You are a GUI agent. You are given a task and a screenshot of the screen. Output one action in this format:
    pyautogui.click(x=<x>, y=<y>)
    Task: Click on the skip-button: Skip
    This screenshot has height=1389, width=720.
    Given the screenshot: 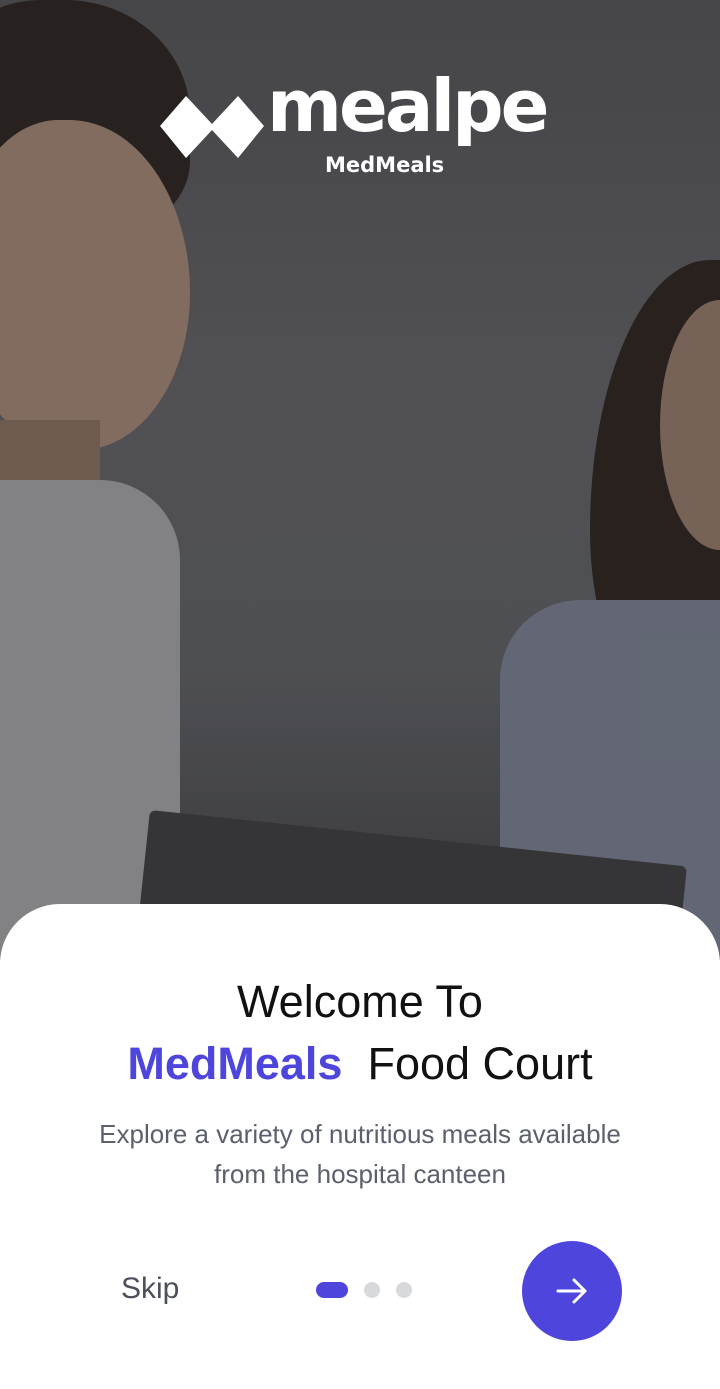 What is the action you would take?
    pyautogui.click(x=150, y=1289)
    